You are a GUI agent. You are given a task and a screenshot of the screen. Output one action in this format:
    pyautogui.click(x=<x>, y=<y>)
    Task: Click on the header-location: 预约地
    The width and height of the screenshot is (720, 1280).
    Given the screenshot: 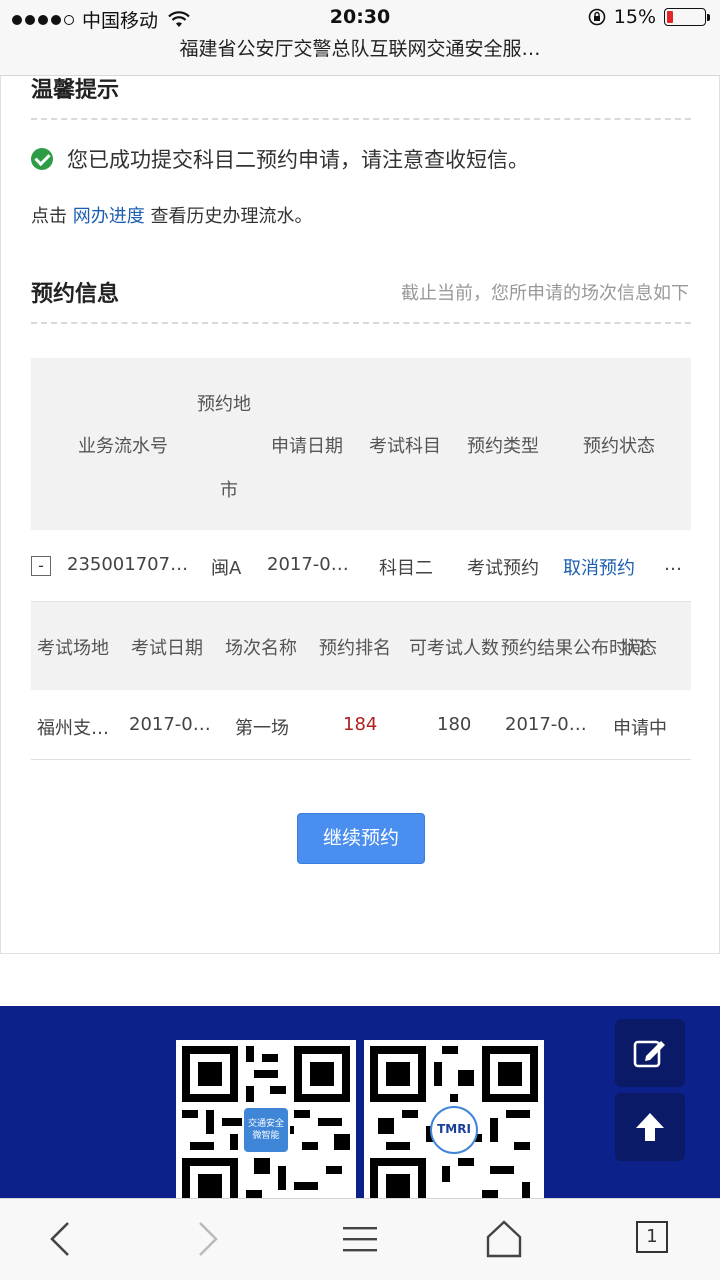 What is the action you would take?
    pyautogui.click(x=224, y=404)
    